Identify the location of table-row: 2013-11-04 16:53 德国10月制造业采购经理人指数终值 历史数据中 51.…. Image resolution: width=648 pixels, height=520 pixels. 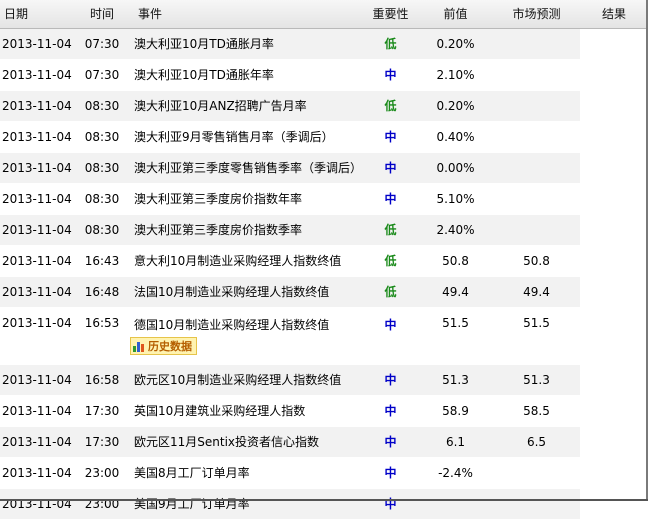
(324, 336).